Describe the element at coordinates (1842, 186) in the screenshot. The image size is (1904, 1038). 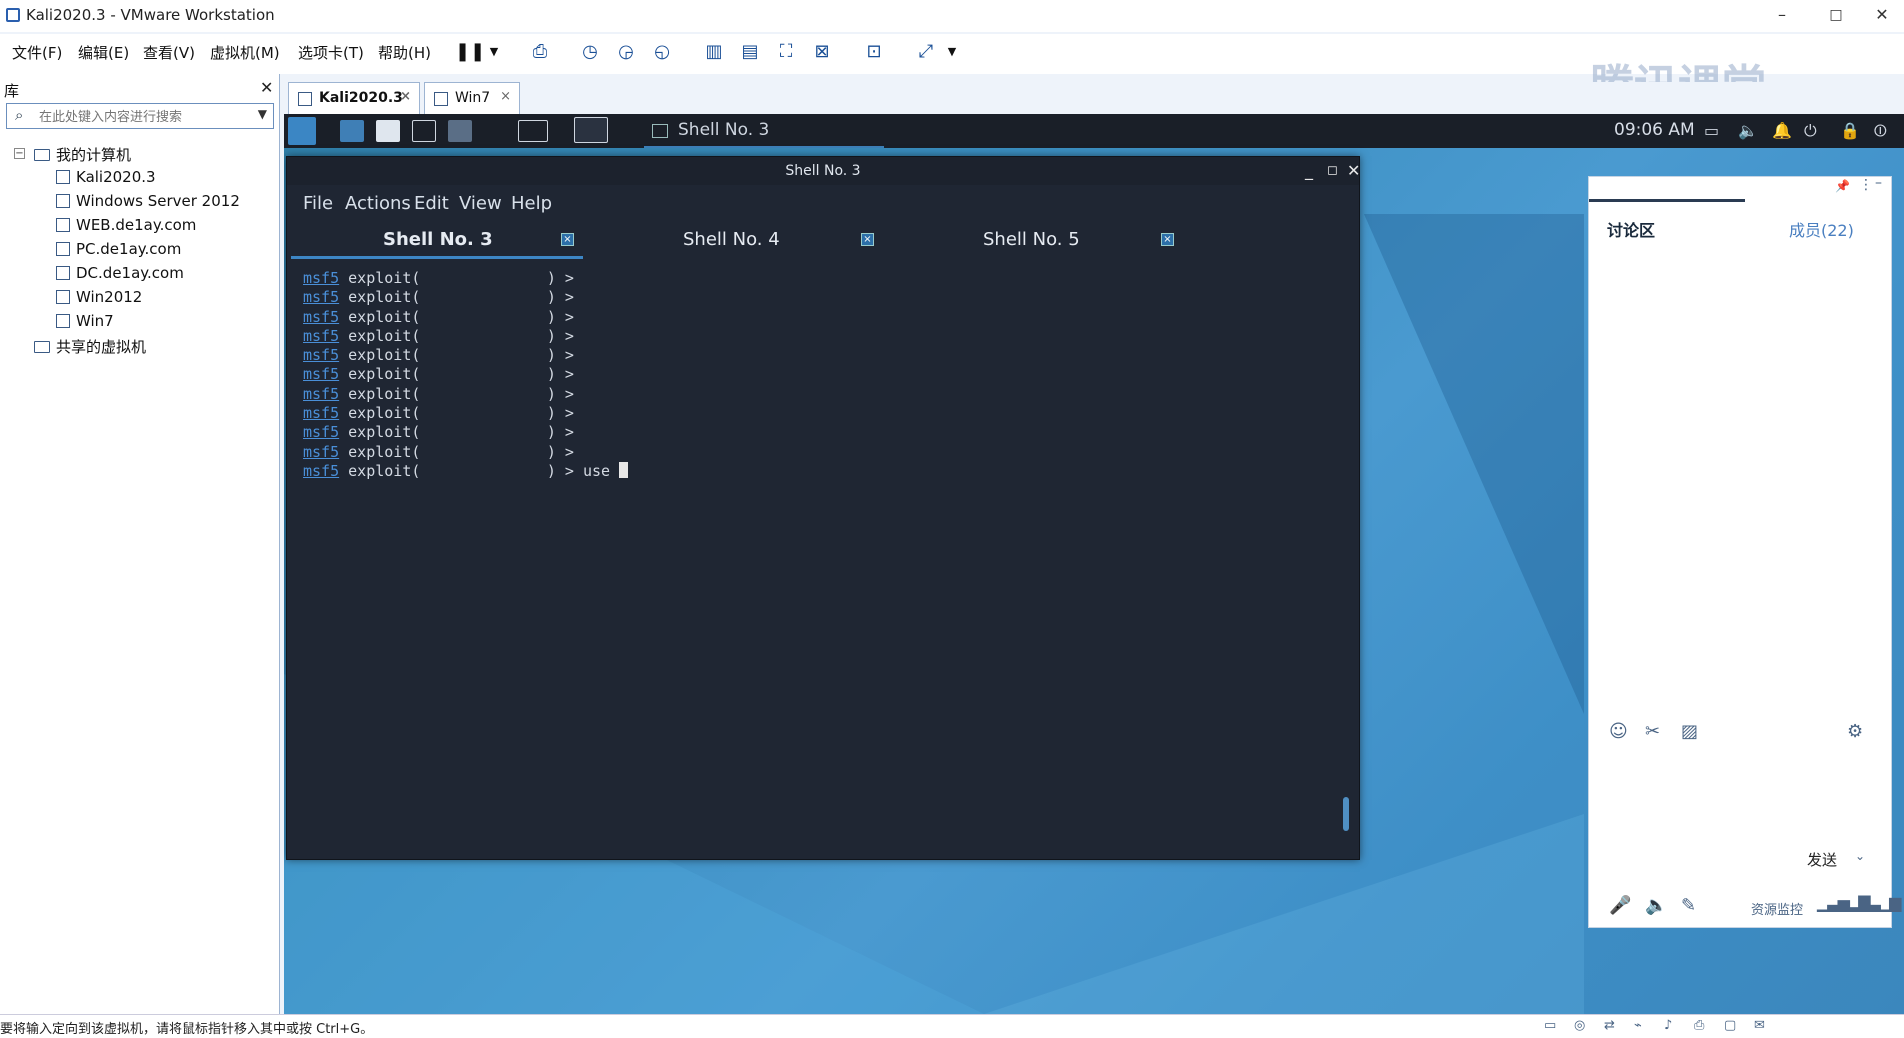
I see `pin-icon: 📌` at that location.